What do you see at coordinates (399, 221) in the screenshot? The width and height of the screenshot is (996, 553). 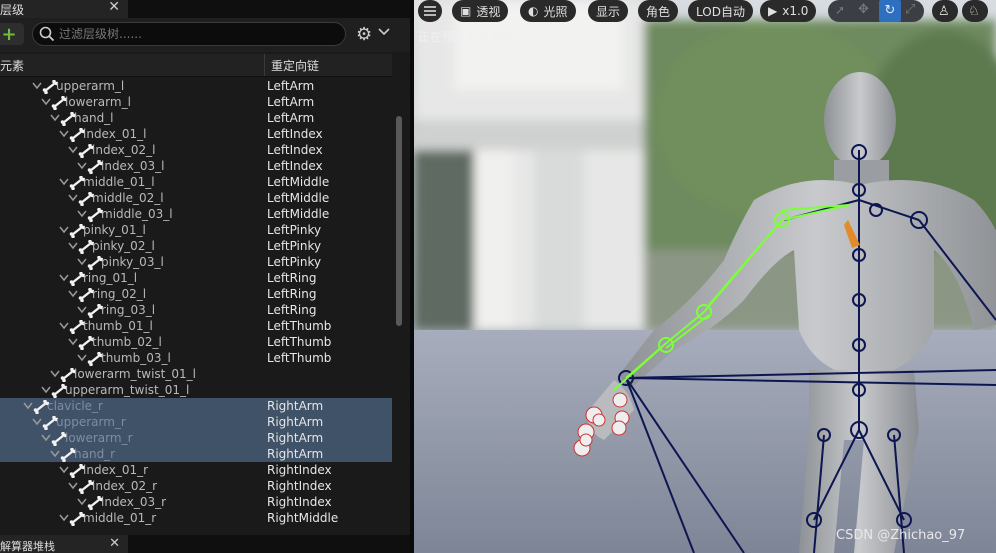 I see `scrollbar` at bounding box center [399, 221].